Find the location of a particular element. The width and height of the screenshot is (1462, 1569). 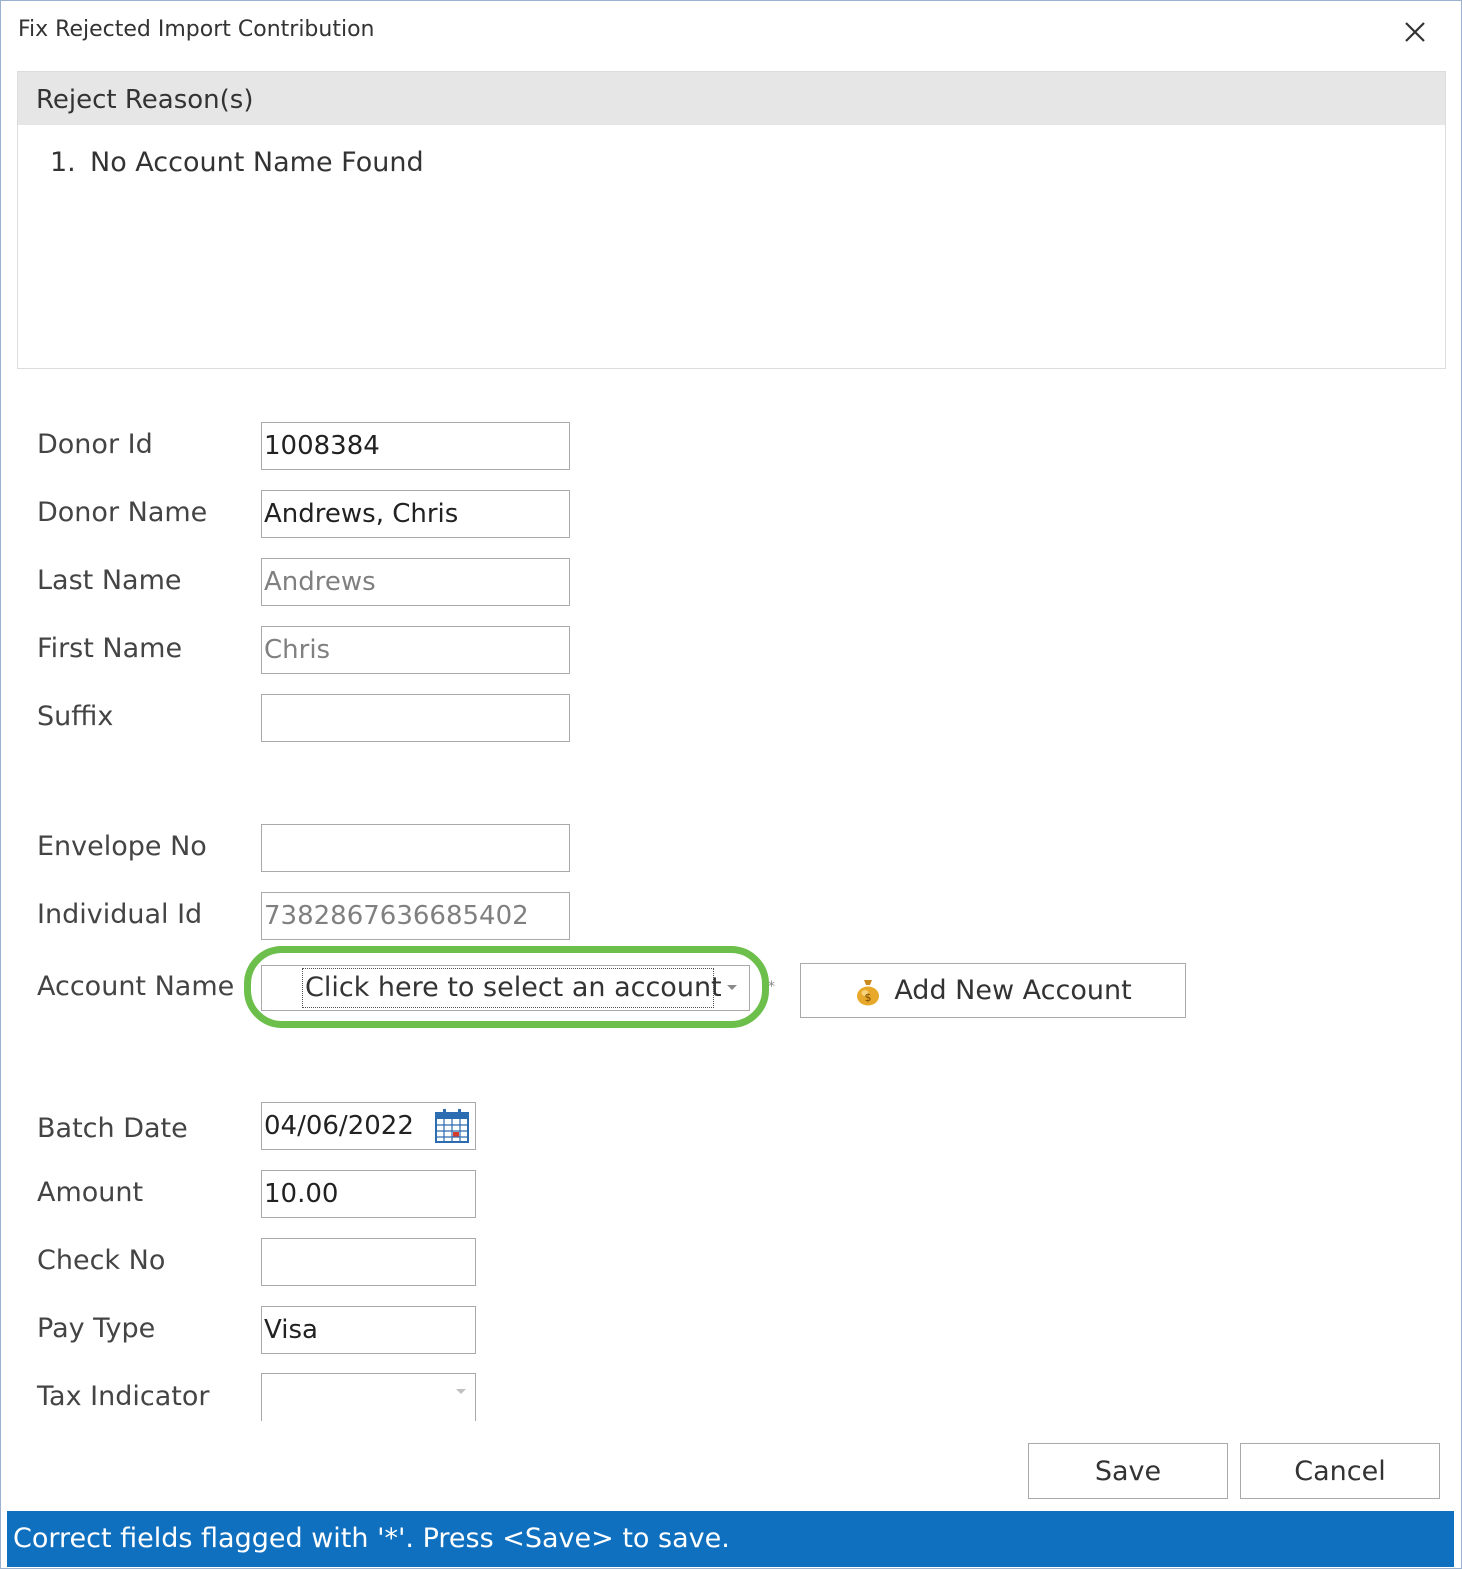

dialog-title: Fix Rejected Import Contribution is located at coordinates (196, 29).